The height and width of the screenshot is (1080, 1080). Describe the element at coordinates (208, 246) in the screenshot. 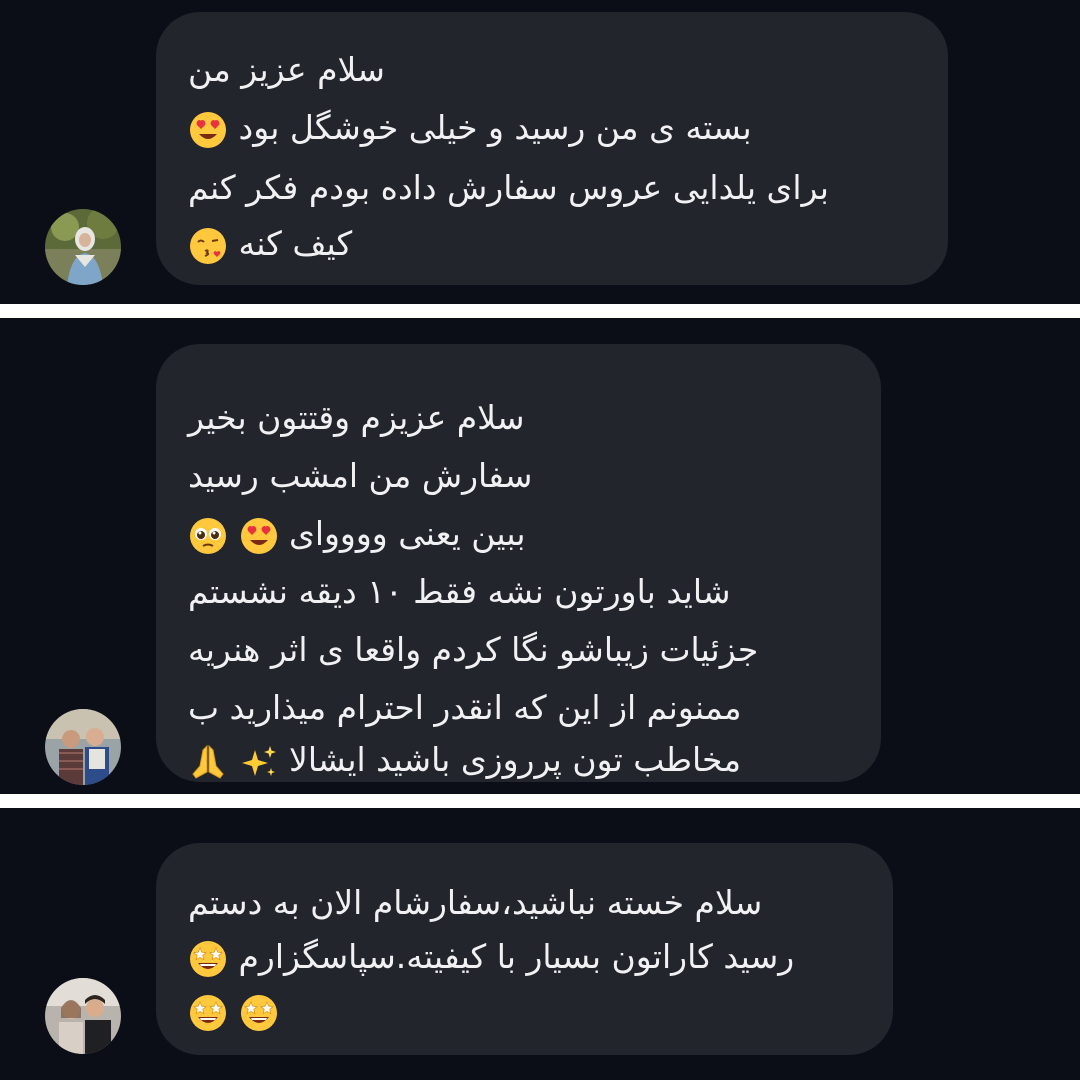

I see `kissing-heart-emoji` at that location.